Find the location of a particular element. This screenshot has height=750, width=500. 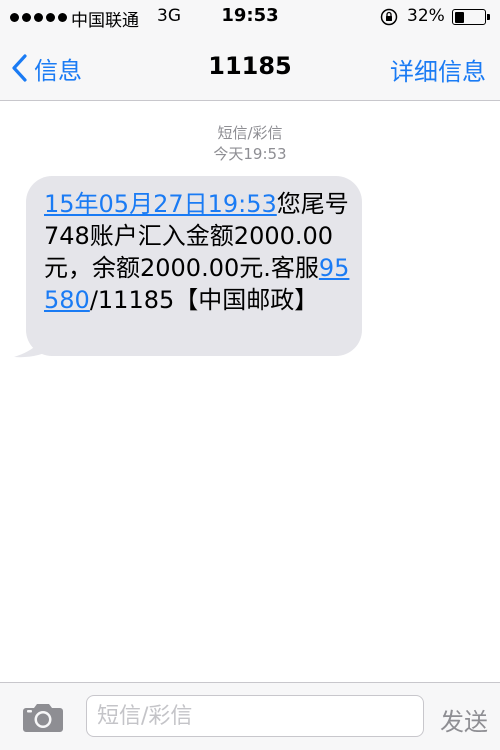

composer-bar: 发送 is located at coordinates (250, 716).